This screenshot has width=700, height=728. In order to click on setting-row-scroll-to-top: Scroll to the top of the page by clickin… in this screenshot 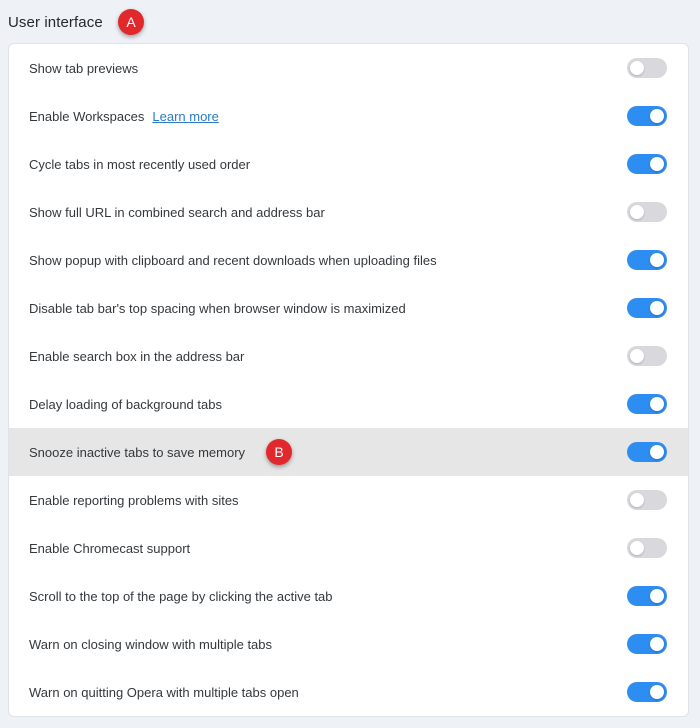, I will do `click(348, 596)`.